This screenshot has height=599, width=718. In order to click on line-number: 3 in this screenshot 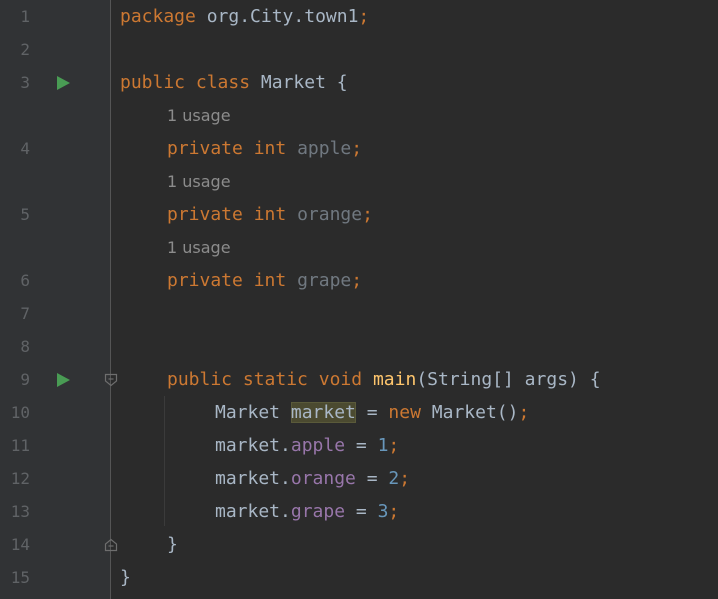, I will do `click(25, 82)`.